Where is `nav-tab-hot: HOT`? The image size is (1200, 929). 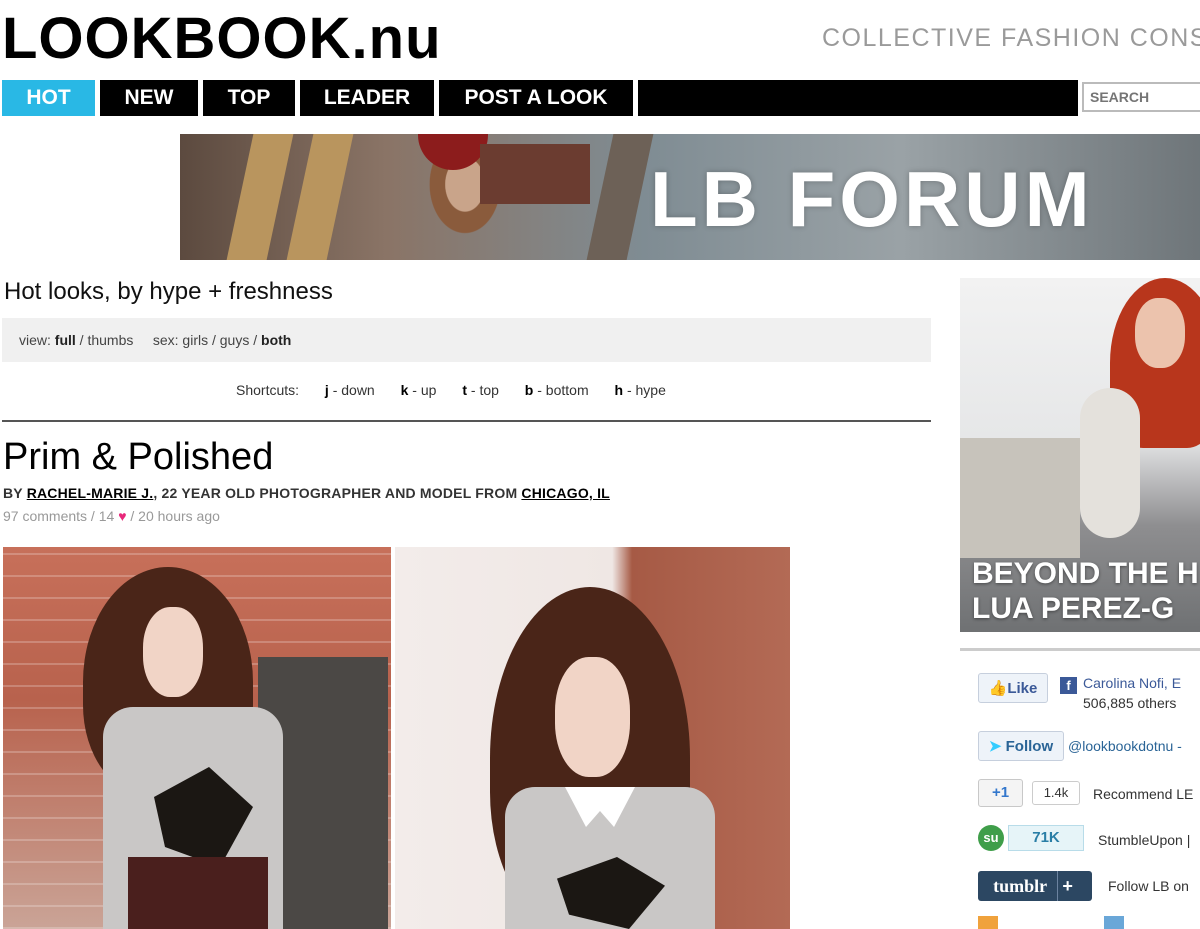
nav-tab-hot: HOT is located at coordinates (48, 98).